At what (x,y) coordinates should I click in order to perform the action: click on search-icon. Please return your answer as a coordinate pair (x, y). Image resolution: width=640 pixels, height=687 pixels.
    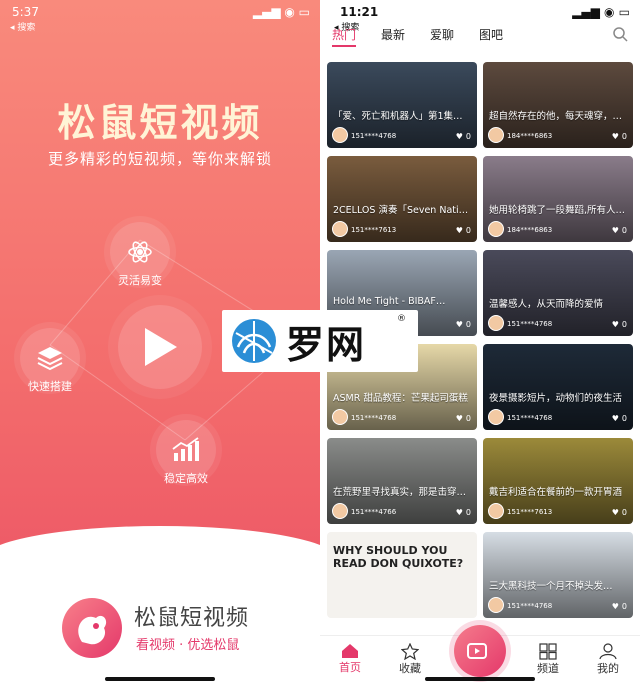
    Looking at the image, I should click on (620, 34).